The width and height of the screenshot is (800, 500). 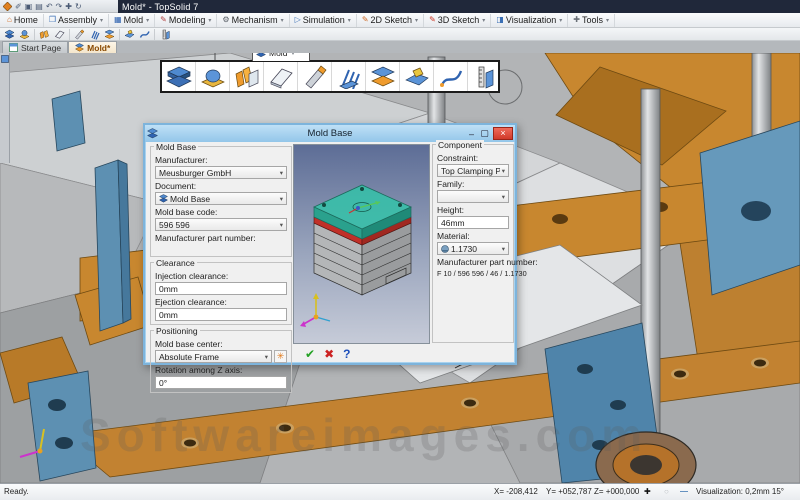 What do you see at coordinates (44, 34) in the screenshot?
I see `cavity-insert-icon` at bounding box center [44, 34].